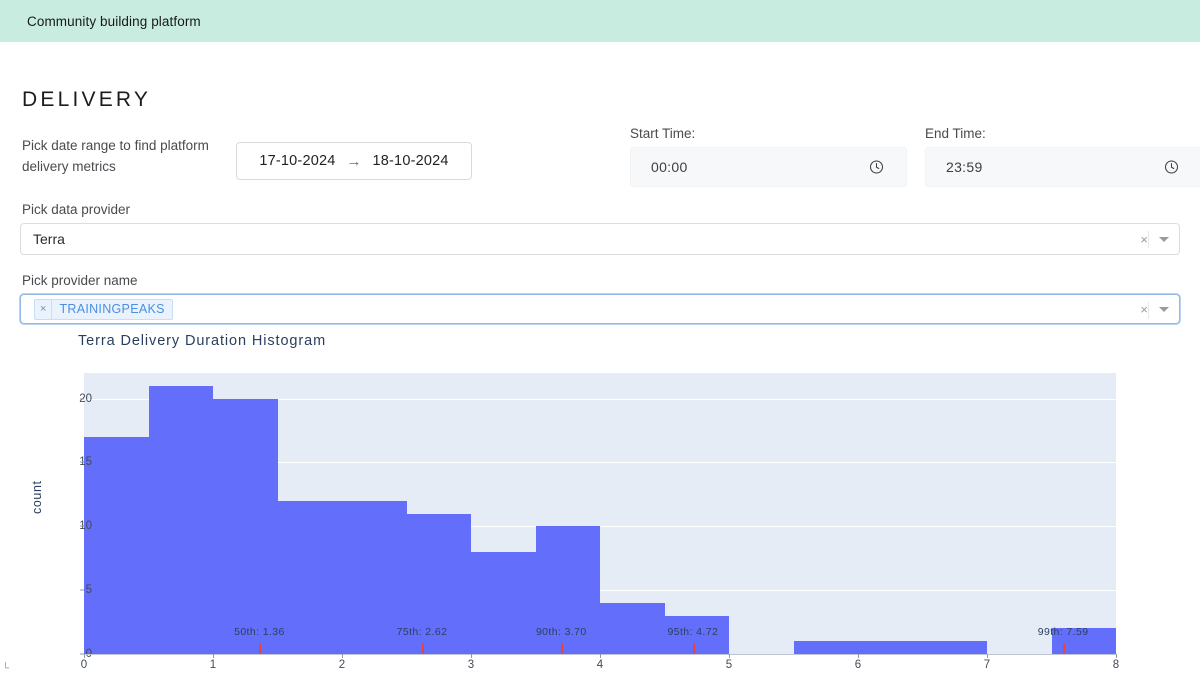 Image resolution: width=1200 pixels, height=675 pixels. What do you see at coordinates (669, 167) in the screenshot?
I see `start-time-value: 00:00` at bounding box center [669, 167].